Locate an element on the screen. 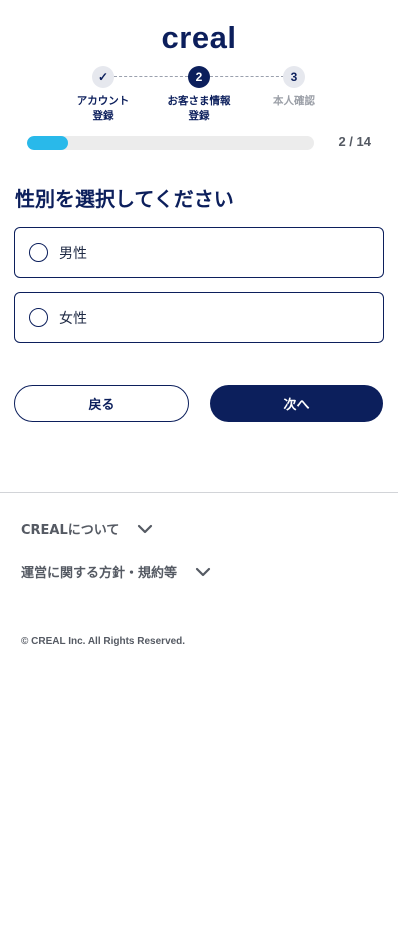 This screenshot has width=398, height=936. step-number: 3 is located at coordinates (294, 77).